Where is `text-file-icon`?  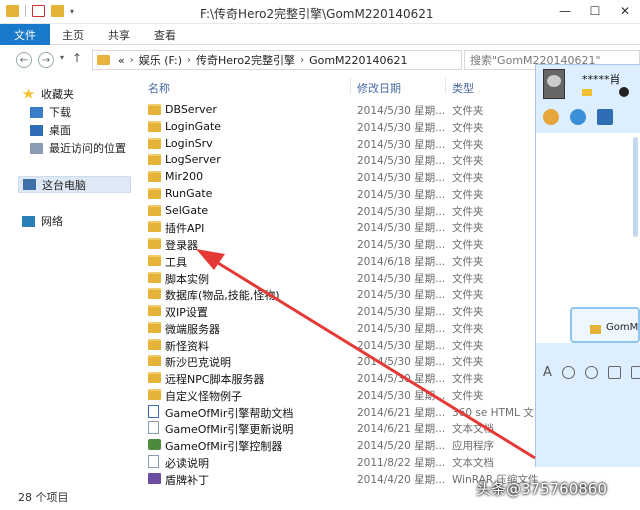 text-file-icon is located at coordinates (153, 461).